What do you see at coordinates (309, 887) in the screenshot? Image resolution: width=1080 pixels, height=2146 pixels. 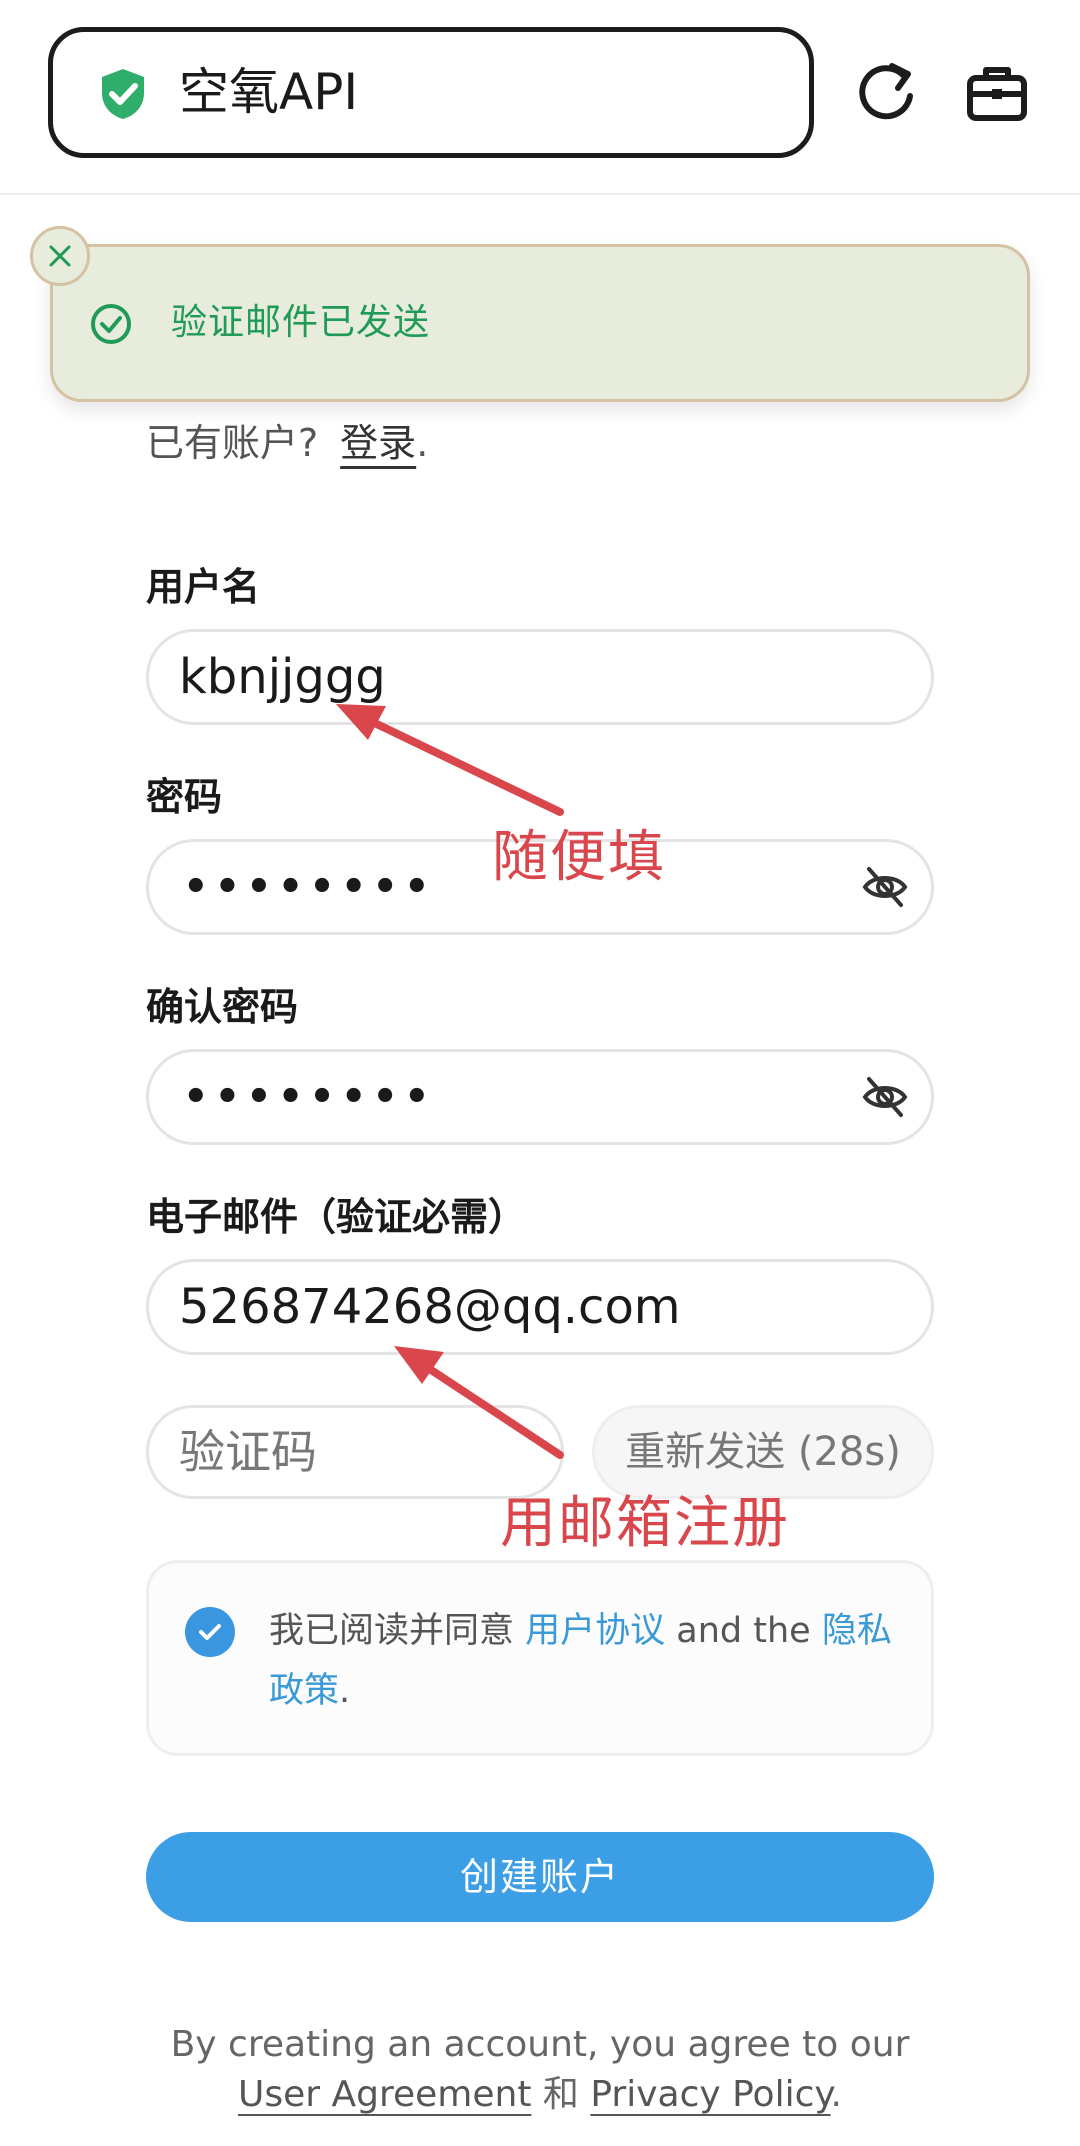 I see `password-value: ••••••••` at bounding box center [309, 887].